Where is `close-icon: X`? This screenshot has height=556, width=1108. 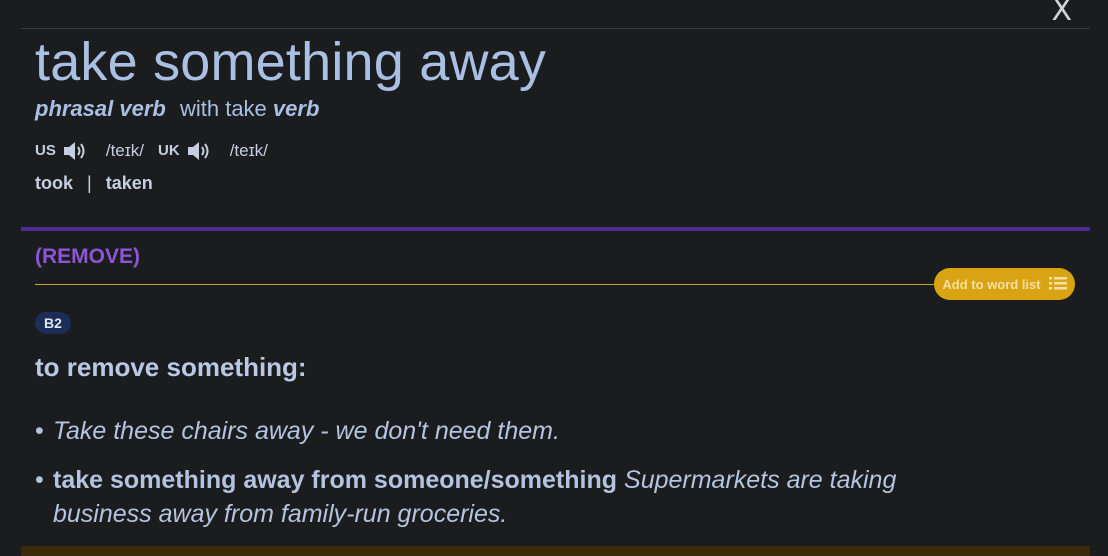 close-icon: X is located at coordinates (1061, 14).